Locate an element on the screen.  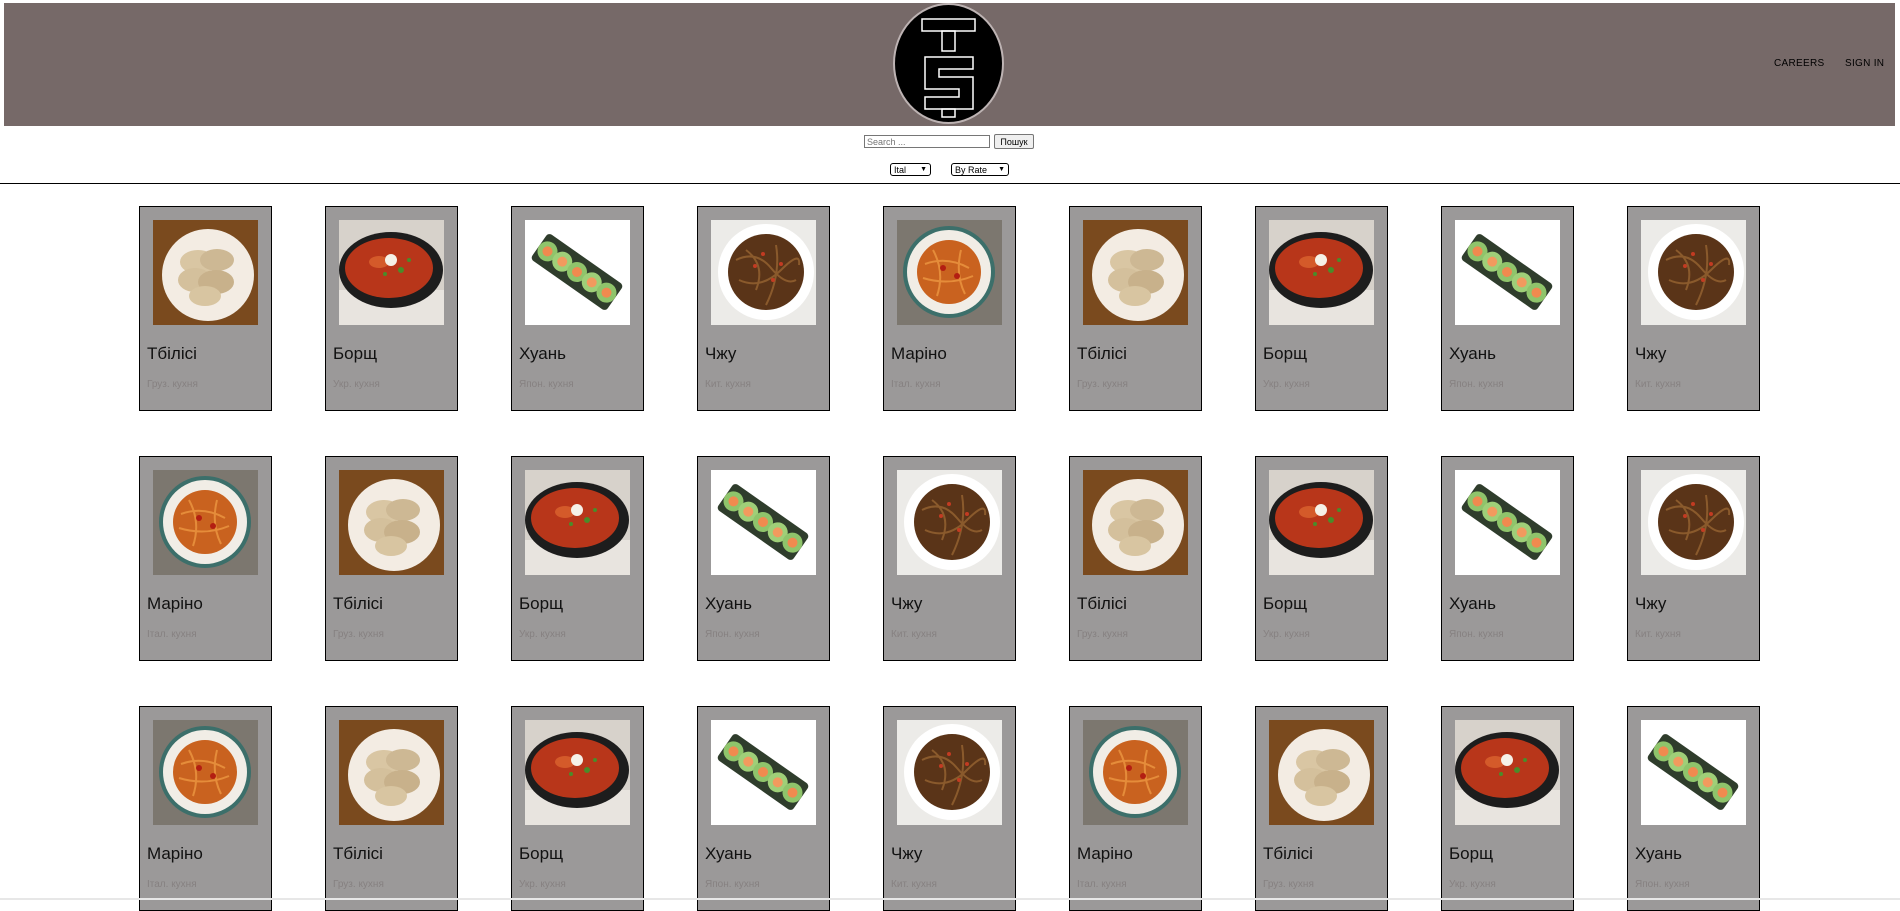
divider is located at coordinates (950, 183).